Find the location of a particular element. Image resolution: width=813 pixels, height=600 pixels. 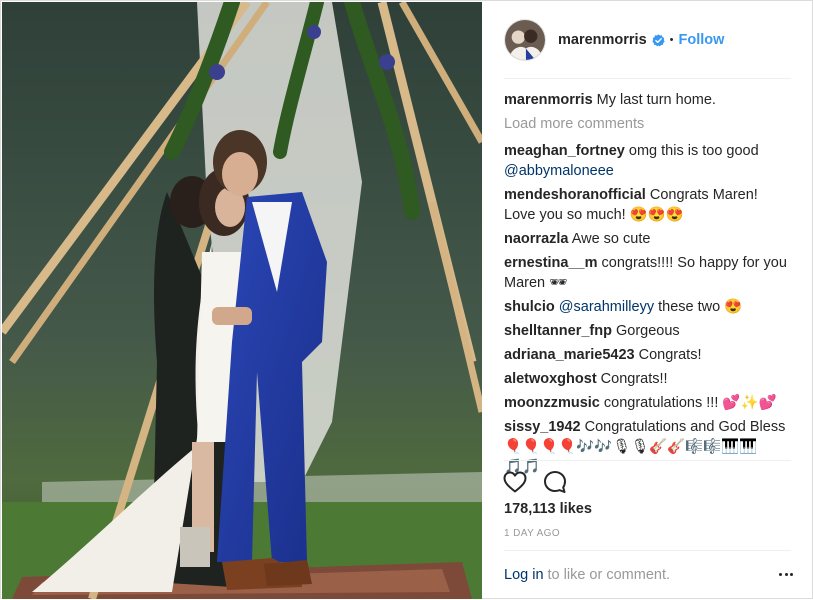

comment-username: naorrazla is located at coordinates (536, 239).